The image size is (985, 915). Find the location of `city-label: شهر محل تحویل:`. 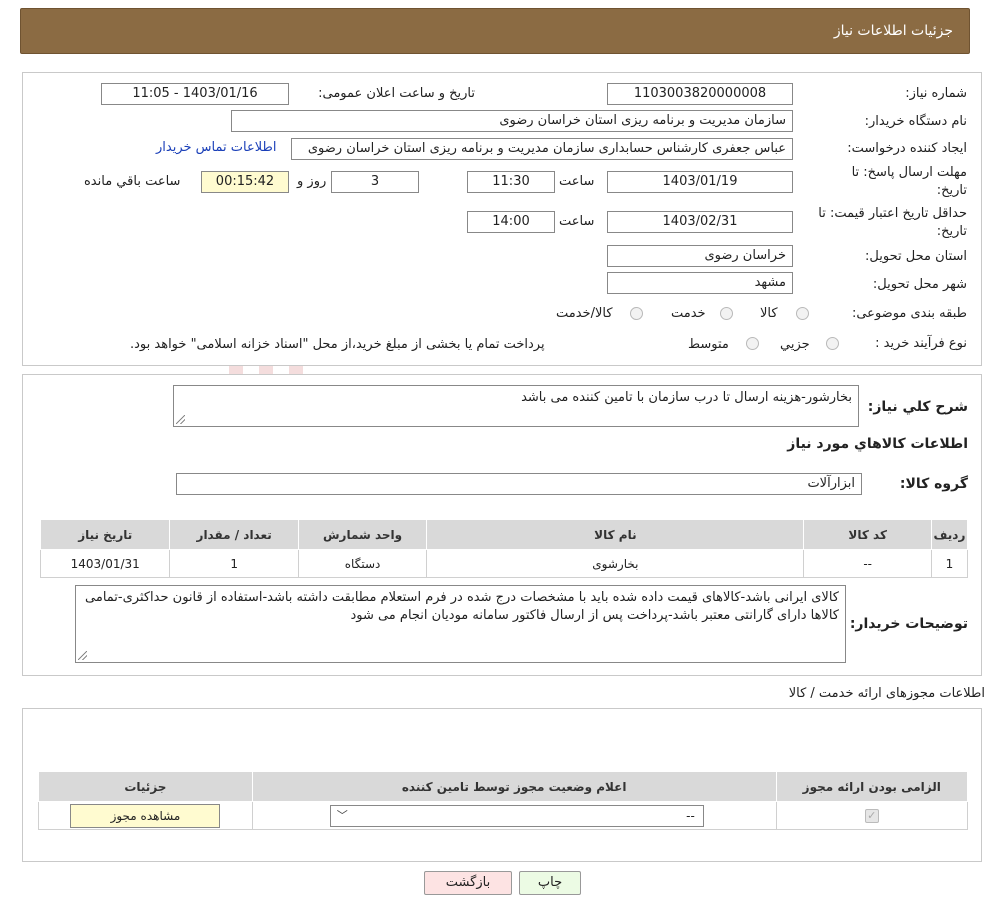

city-label: شهر محل تحویل: is located at coordinates (919, 284).